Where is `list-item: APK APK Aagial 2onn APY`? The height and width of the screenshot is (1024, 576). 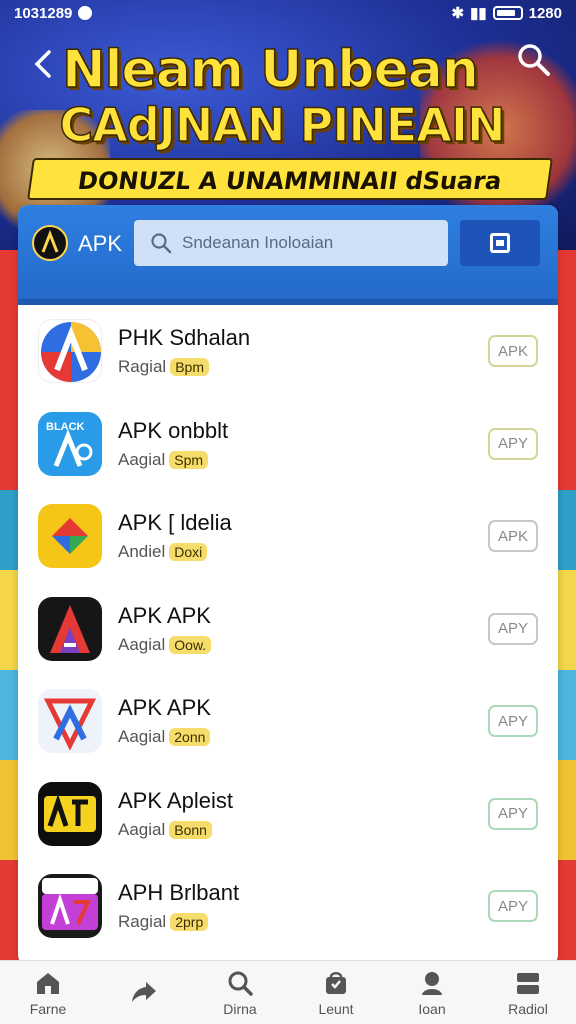 list-item: APK APK Aagial 2onn APY is located at coordinates (288, 721).